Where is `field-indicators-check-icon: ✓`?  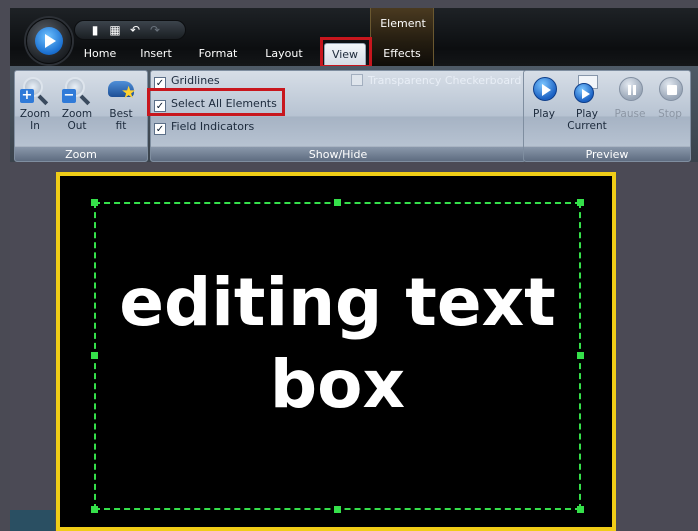
field-indicators-check-icon: ✓ is located at coordinates (160, 129).